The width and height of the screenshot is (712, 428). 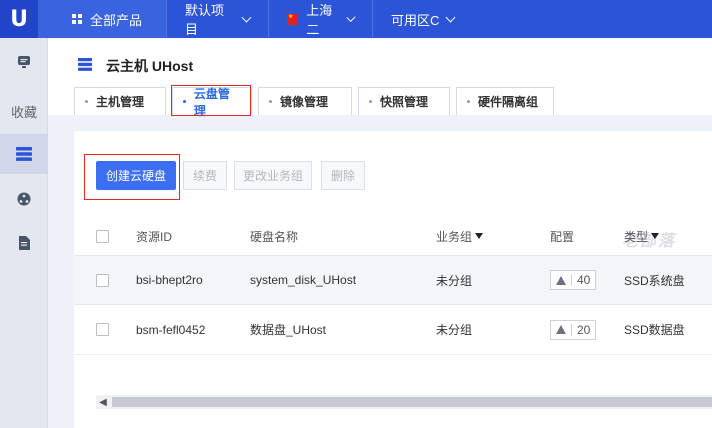 I want to click on horizontal-scrollbar: ◀, so click(x=404, y=402).